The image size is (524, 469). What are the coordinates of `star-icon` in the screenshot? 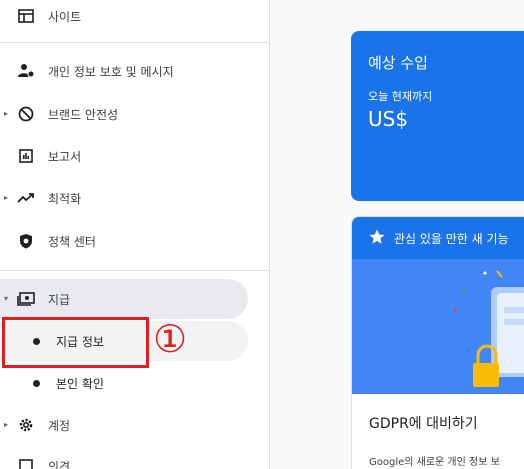 It's located at (377, 239).